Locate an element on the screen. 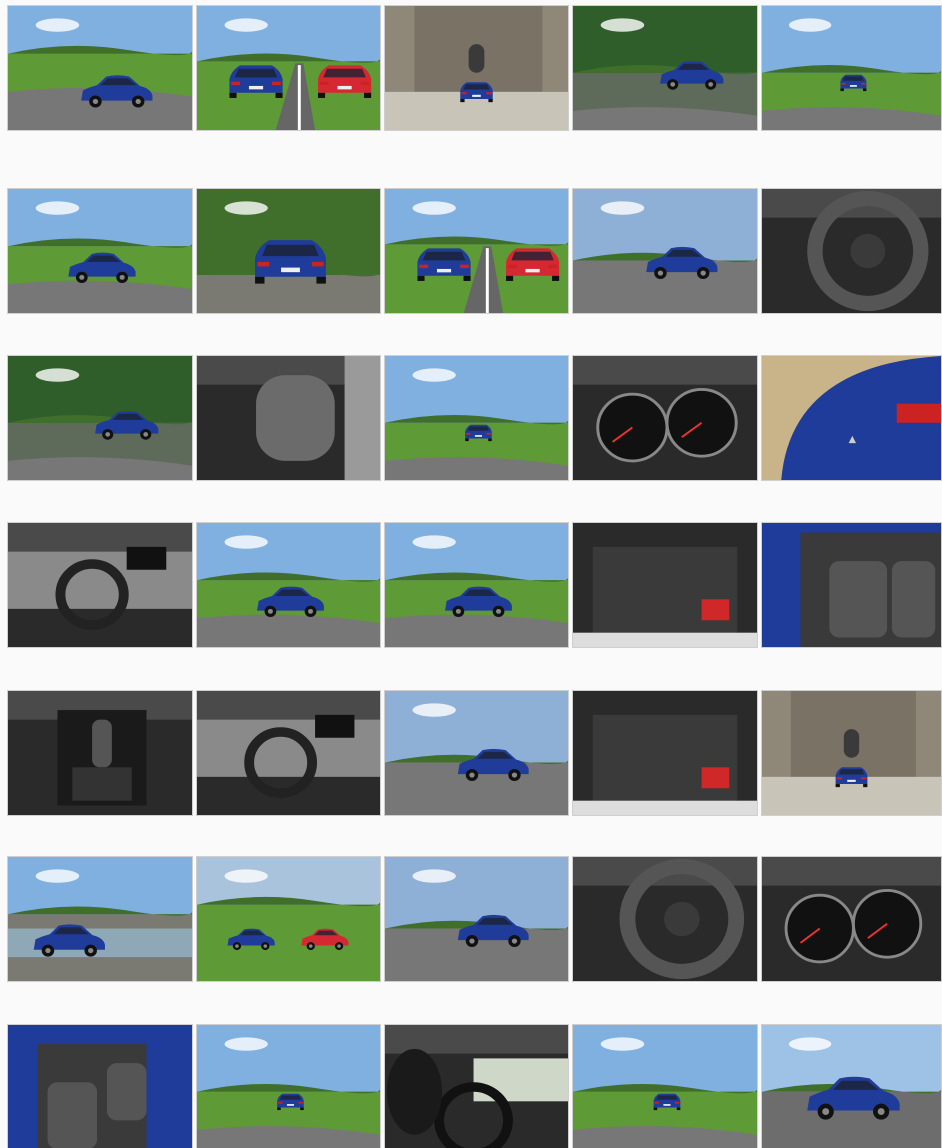 The width and height of the screenshot is (942, 1148). gallery-row: ▲ is located at coordinates (471, 420).